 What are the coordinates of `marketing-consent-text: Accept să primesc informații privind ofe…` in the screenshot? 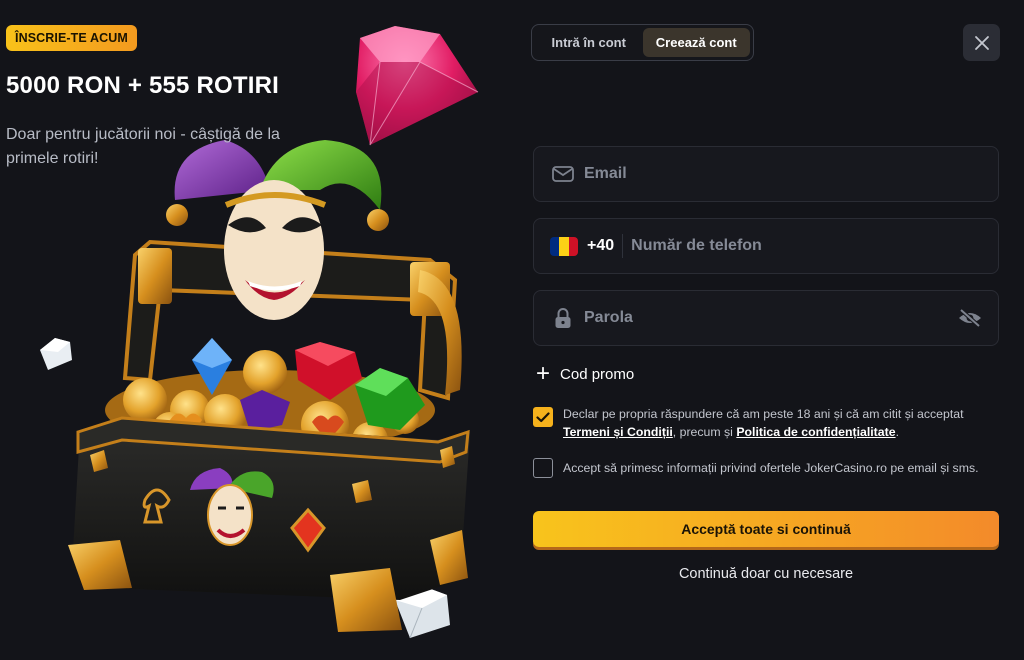 It's located at (771, 468).